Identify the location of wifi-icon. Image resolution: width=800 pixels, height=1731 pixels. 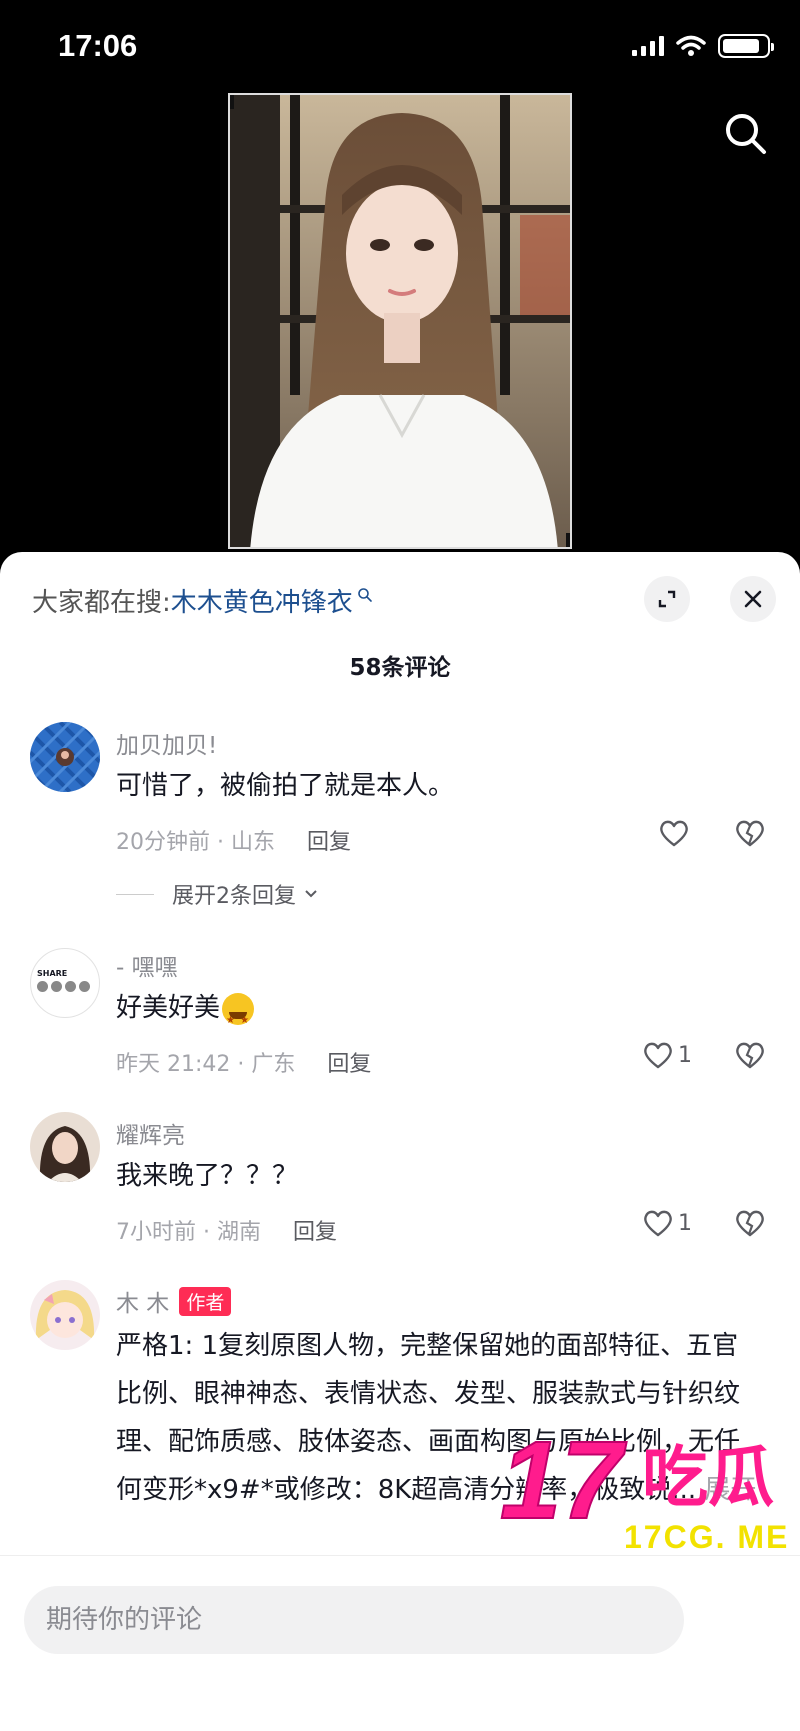
(691, 45).